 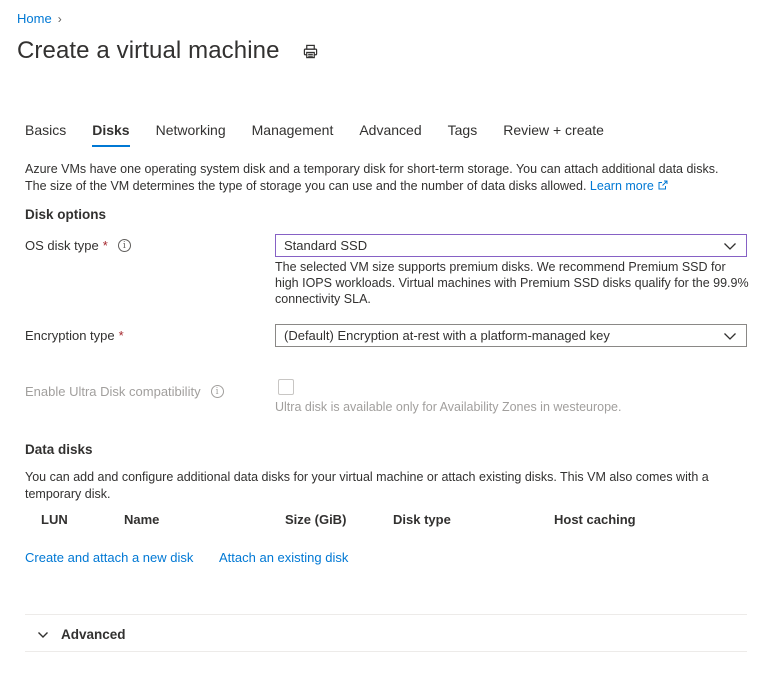 I want to click on learn-more-label: Learn more, so click(x=621, y=186).